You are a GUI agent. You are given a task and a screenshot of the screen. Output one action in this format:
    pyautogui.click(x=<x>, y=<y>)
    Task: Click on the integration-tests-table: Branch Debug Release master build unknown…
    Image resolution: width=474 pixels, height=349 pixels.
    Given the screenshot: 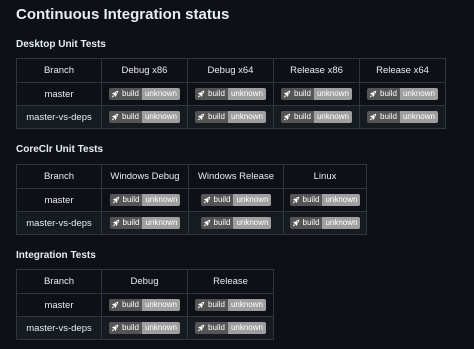 What is the action you would take?
    pyautogui.click(x=145, y=304)
    